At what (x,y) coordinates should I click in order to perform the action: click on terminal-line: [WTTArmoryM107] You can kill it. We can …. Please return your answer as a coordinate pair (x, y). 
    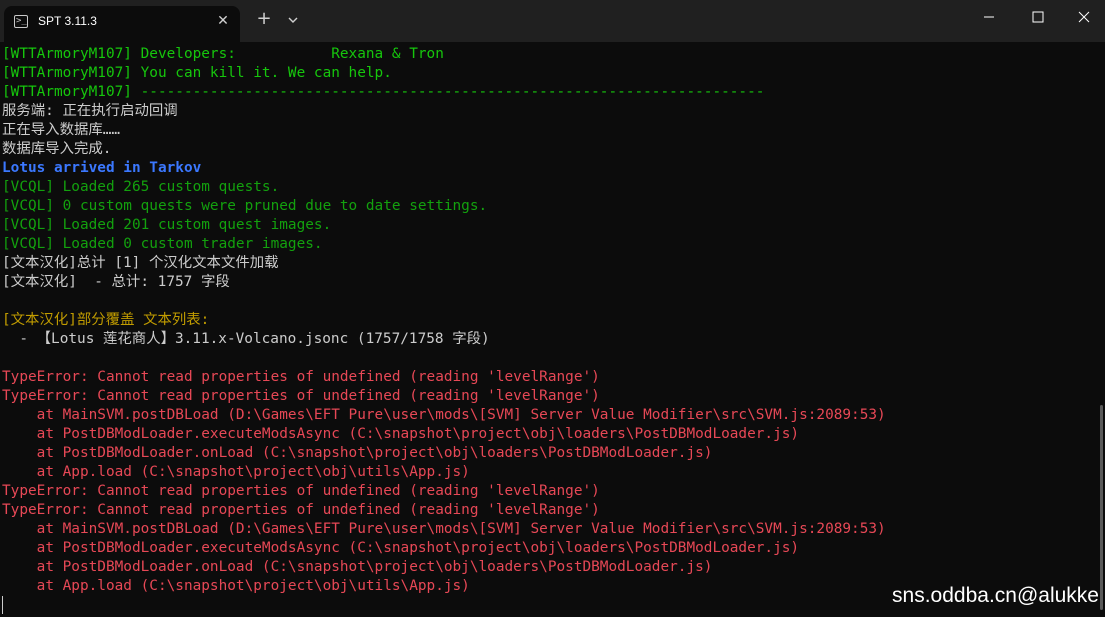
    Looking at the image, I should click on (197, 73).